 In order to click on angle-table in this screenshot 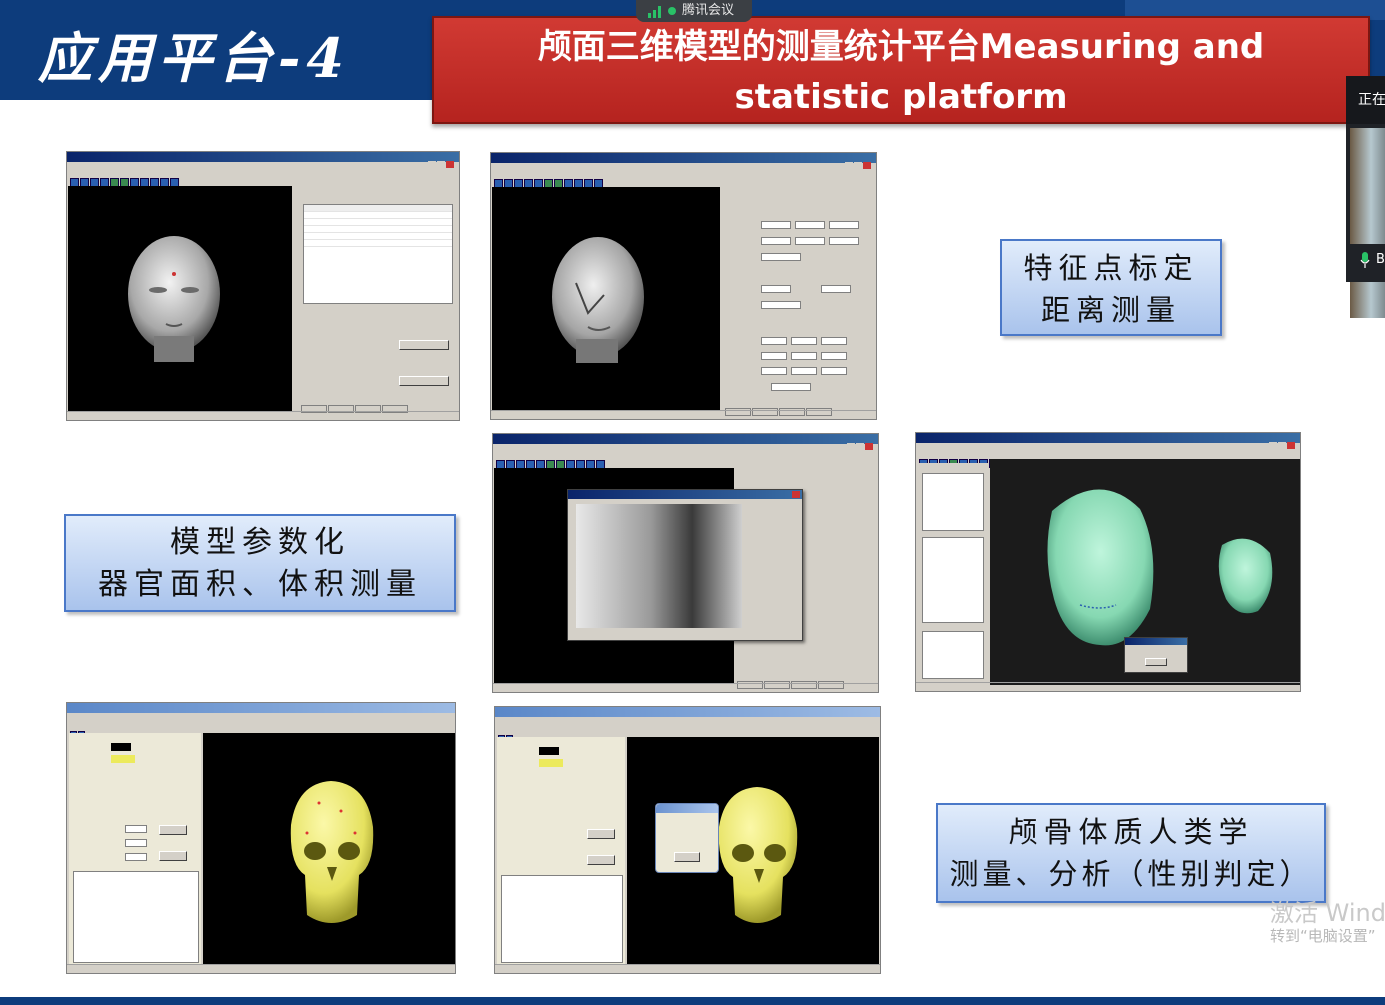, I will do `click(953, 580)`.